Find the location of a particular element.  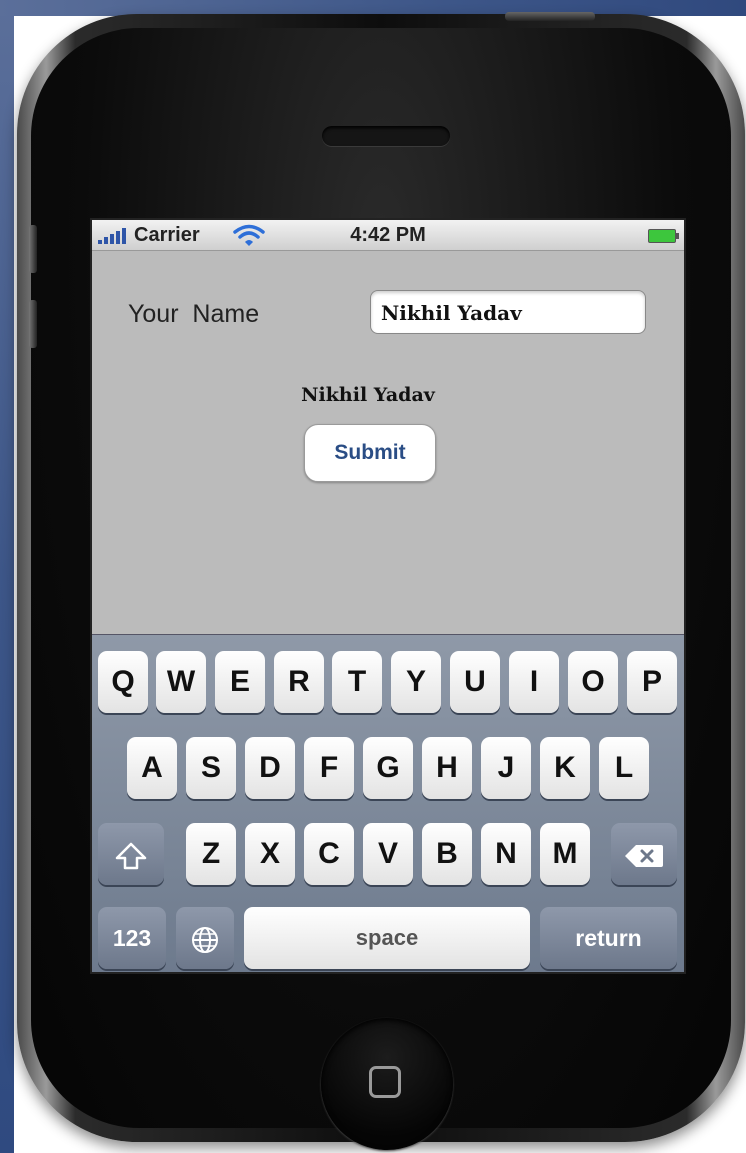

globe-key is located at coordinates (205, 938).